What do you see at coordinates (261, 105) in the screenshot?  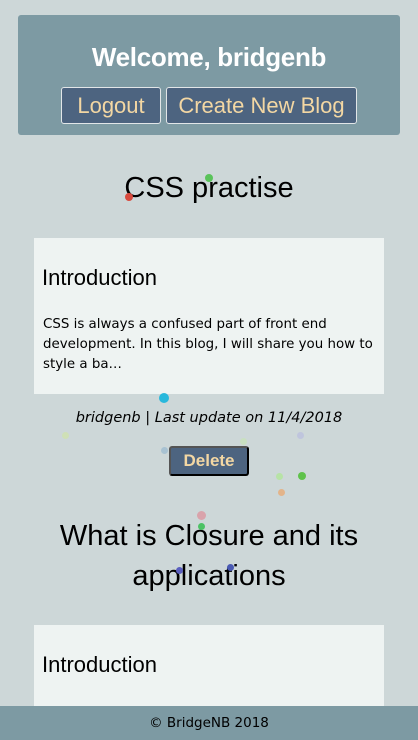 I see `create-new-blog-button: Create New Blog` at bounding box center [261, 105].